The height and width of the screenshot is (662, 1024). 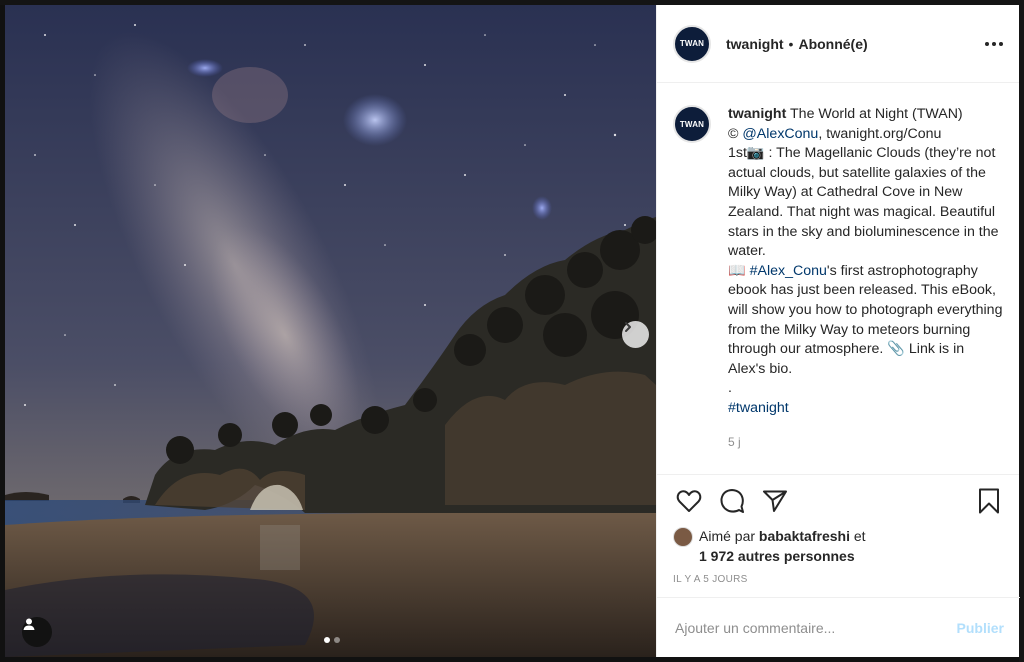 What do you see at coordinates (739, 270) in the screenshot?
I see `book-emoji: 📖` at bounding box center [739, 270].